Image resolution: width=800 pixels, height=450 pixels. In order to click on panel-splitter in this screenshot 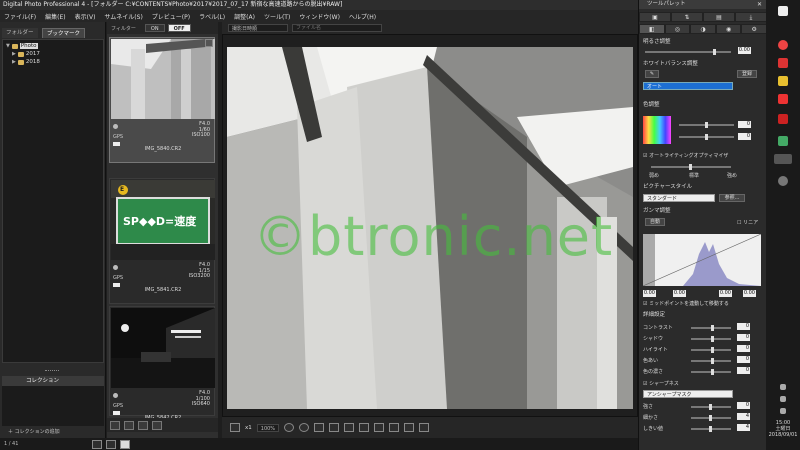, I will do `click(52, 371)`.